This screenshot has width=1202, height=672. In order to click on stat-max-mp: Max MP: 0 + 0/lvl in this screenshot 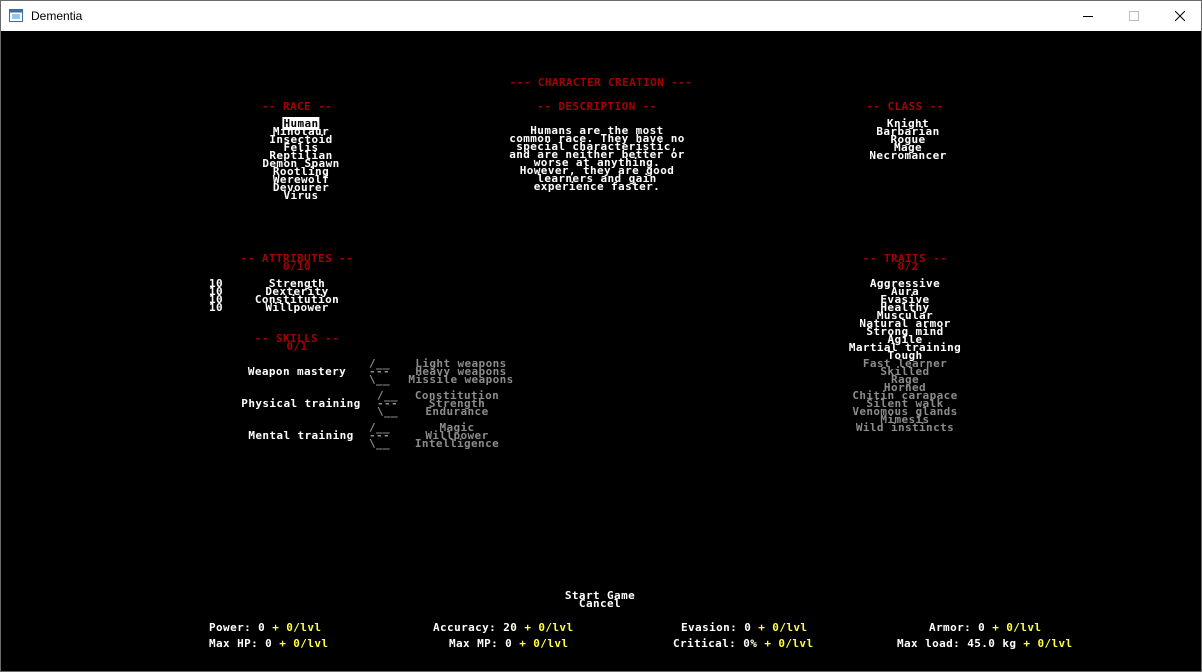, I will do `click(509, 643)`.